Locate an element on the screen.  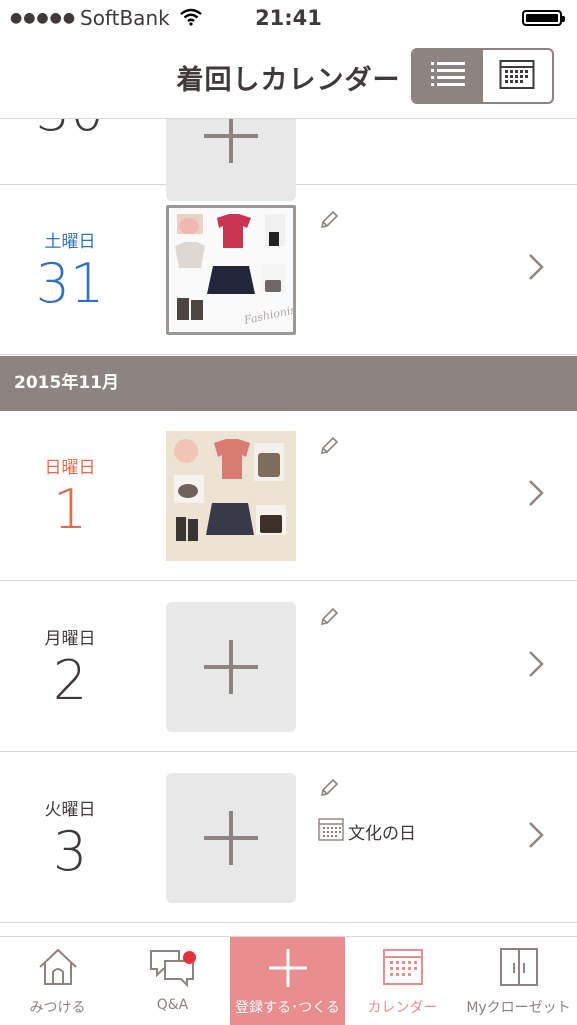
clock: 21:41 is located at coordinates (288, 18).